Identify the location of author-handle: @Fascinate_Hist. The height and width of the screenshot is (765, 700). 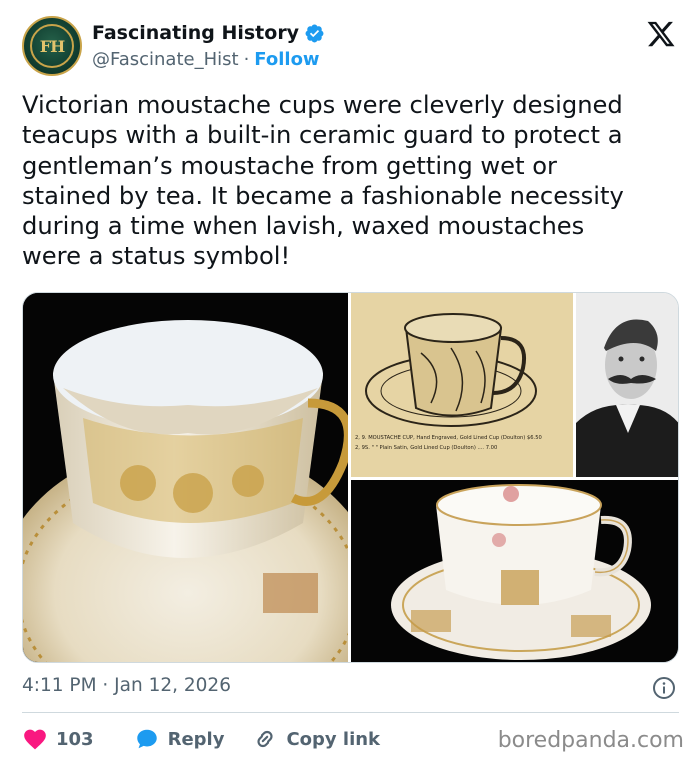
(165, 59).